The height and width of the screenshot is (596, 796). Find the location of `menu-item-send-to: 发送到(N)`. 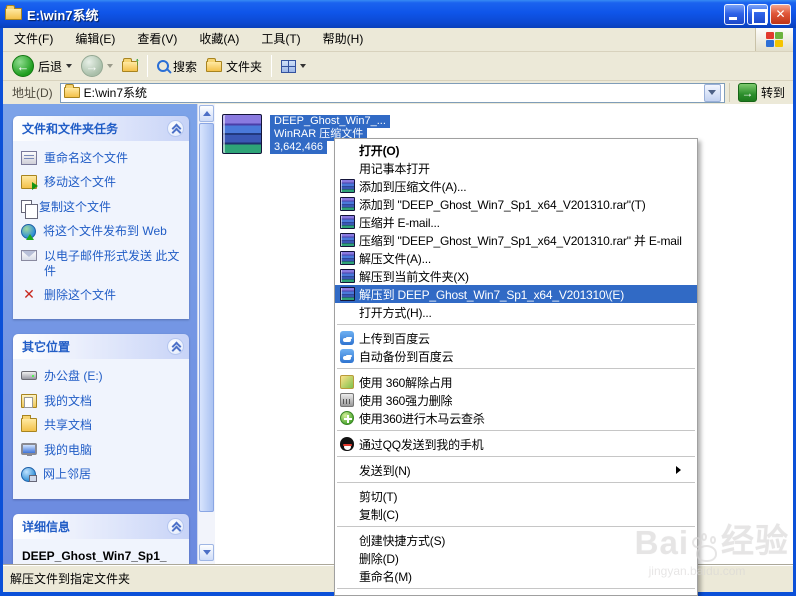

menu-item-send-to: 发送到(N) is located at coordinates (516, 470).